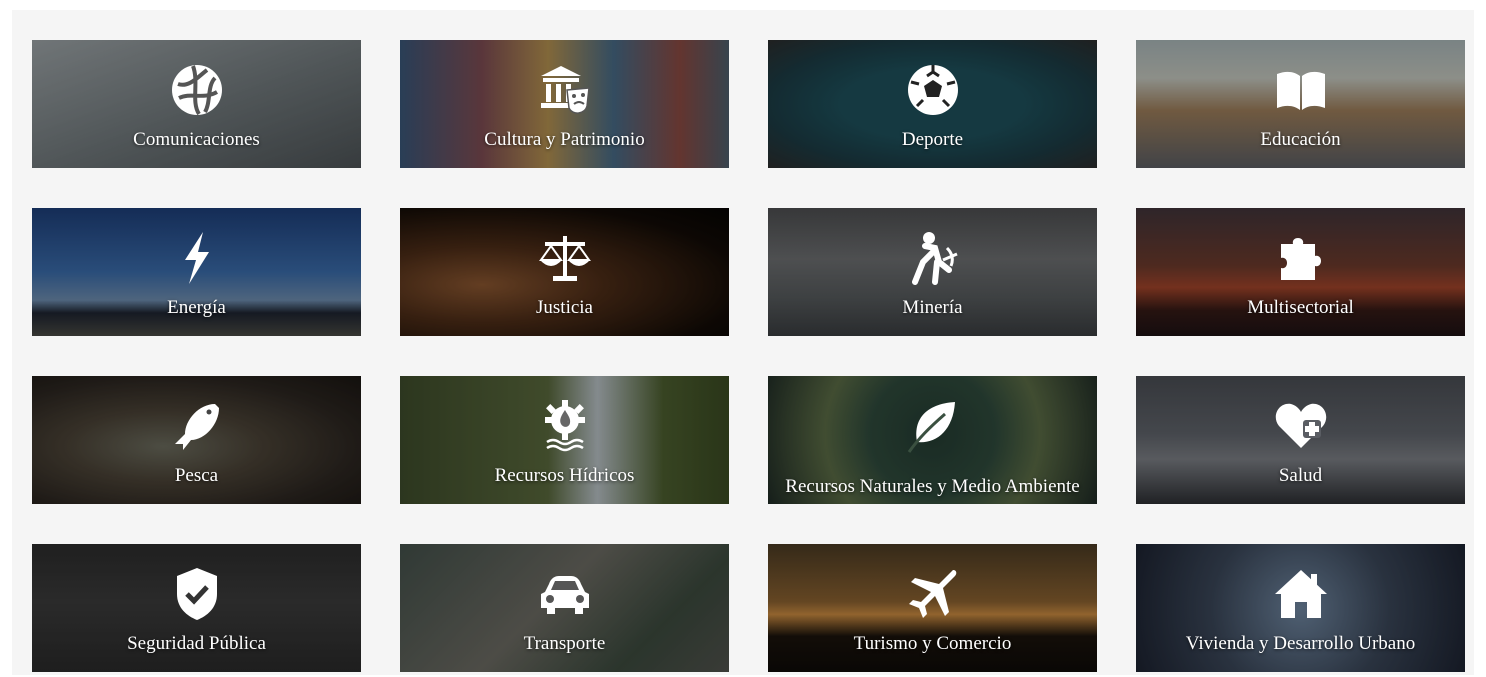 This screenshot has width=1486, height=677. I want to click on category-label: Vivienda y Desarrollo Urbano, so click(1300, 643).